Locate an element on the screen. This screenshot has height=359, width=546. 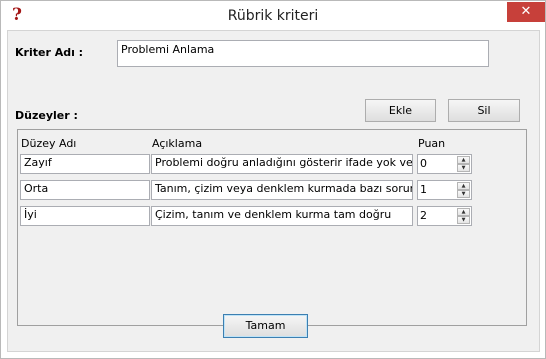
column-header-description: Açıklama is located at coordinates (177, 143).